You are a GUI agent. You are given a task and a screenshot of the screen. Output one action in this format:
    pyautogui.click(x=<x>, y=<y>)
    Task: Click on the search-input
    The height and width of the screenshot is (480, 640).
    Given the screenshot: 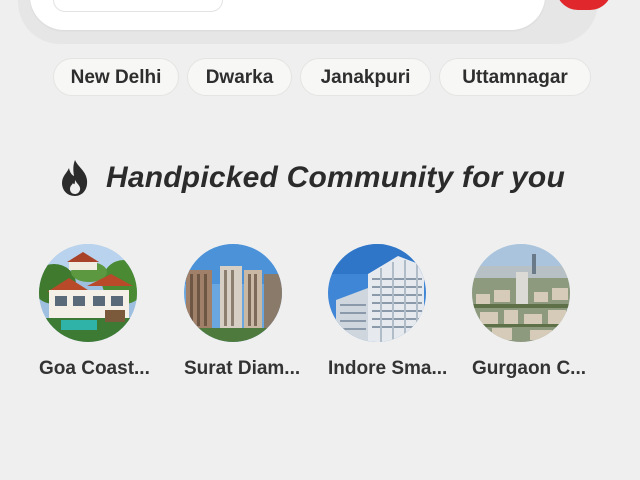 What is the action you would take?
    pyautogui.click(x=138, y=6)
    